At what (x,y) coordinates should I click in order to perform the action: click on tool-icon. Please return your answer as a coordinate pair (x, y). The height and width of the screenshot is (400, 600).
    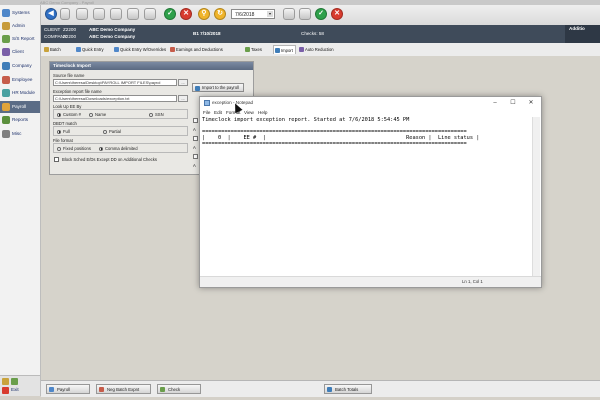
    Looking at the image, I should click on (14, 381).